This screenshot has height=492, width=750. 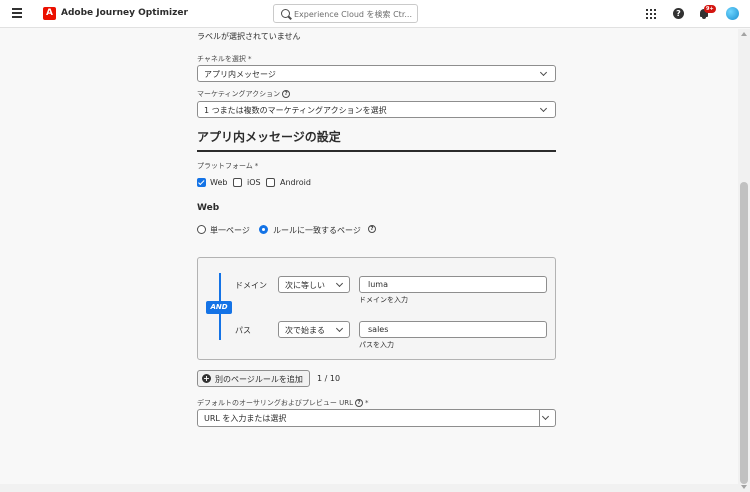 I want to click on domain-operator-value: 次に等しい, so click(x=305, y=285).